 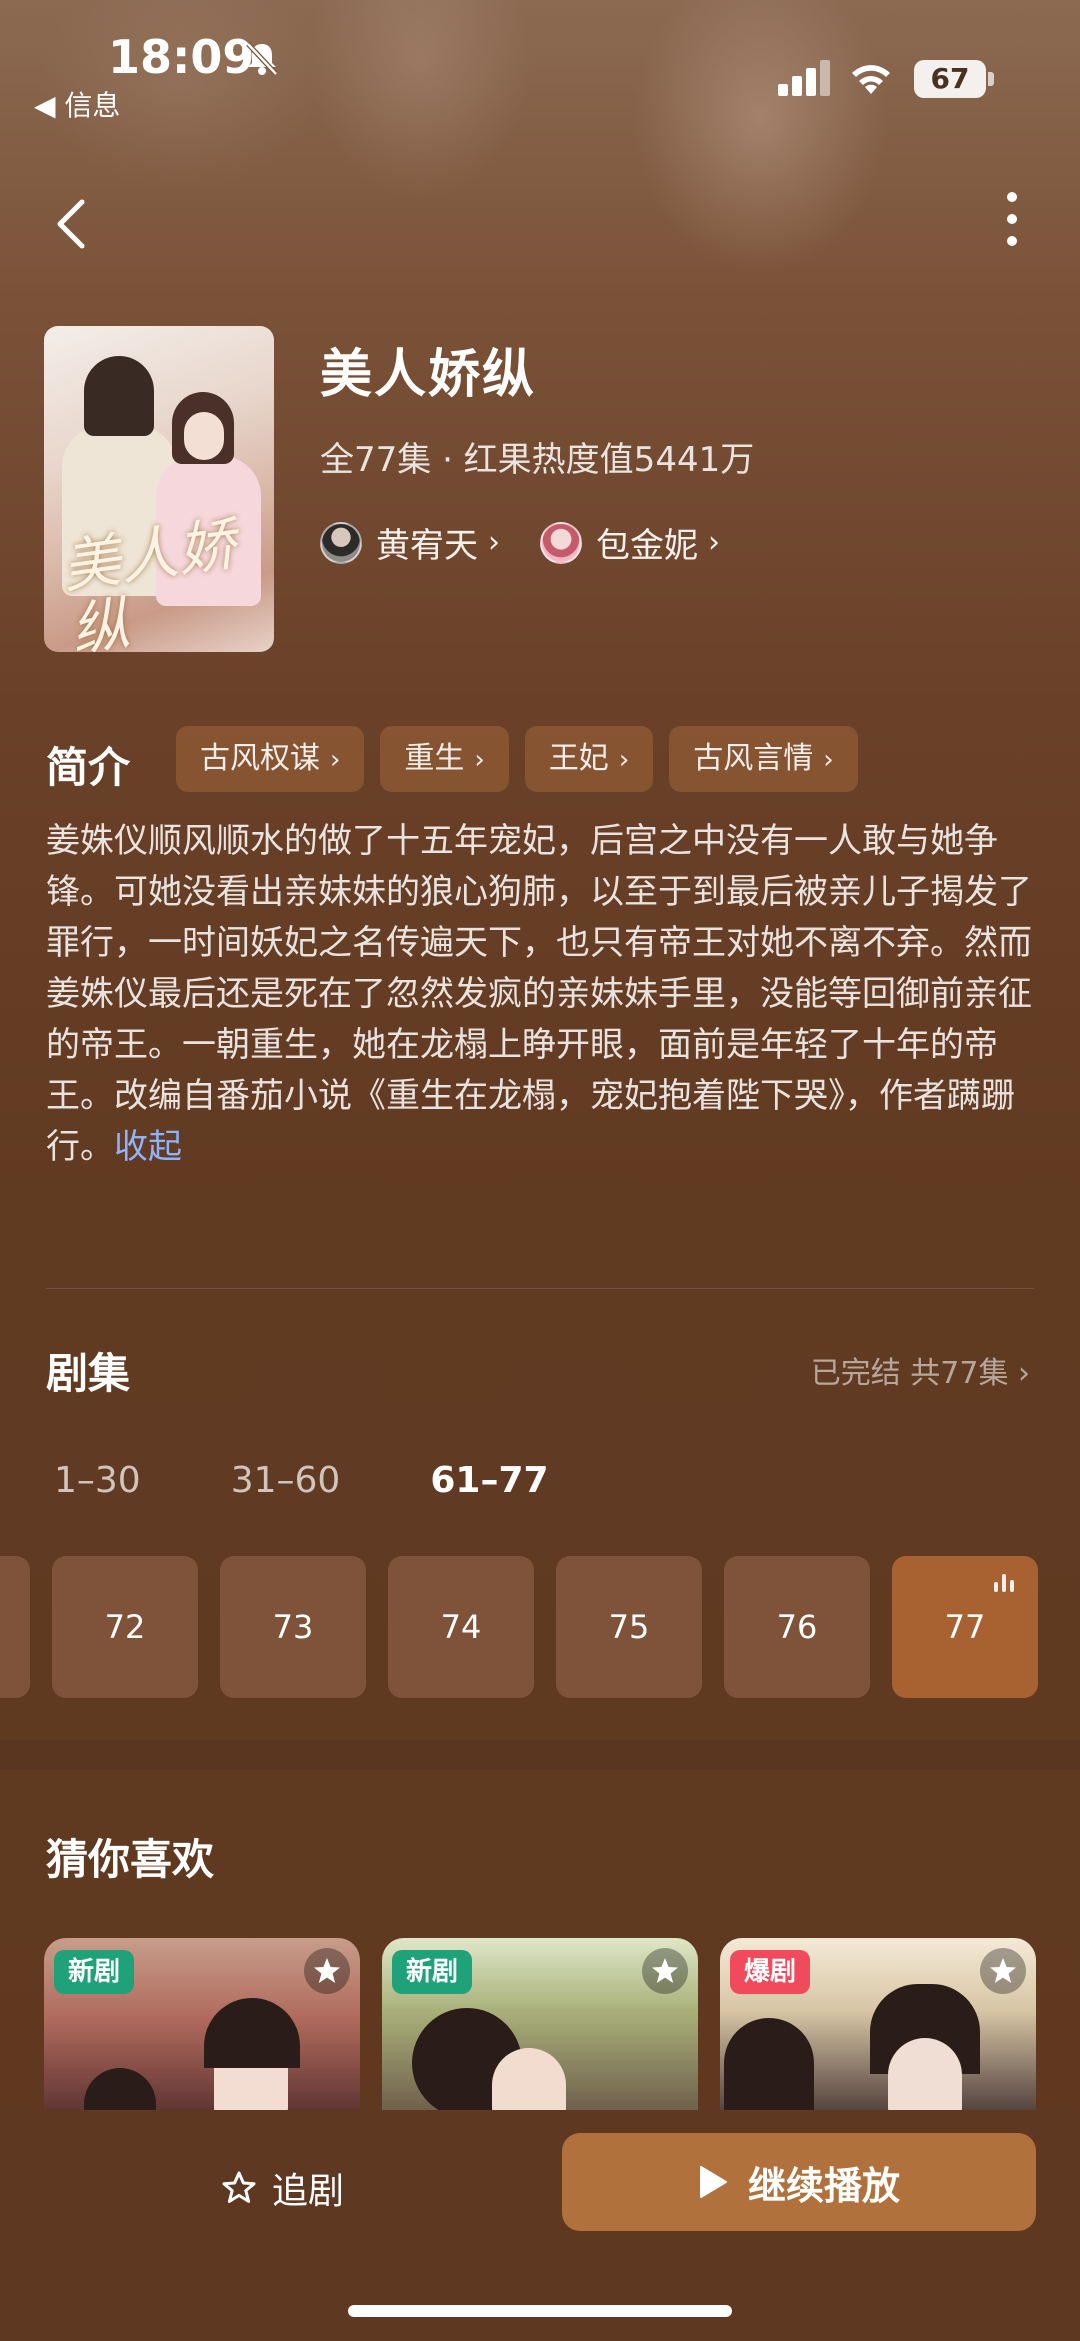 I want to click on actor-name: 包金妮, so click(x=647, y=546).